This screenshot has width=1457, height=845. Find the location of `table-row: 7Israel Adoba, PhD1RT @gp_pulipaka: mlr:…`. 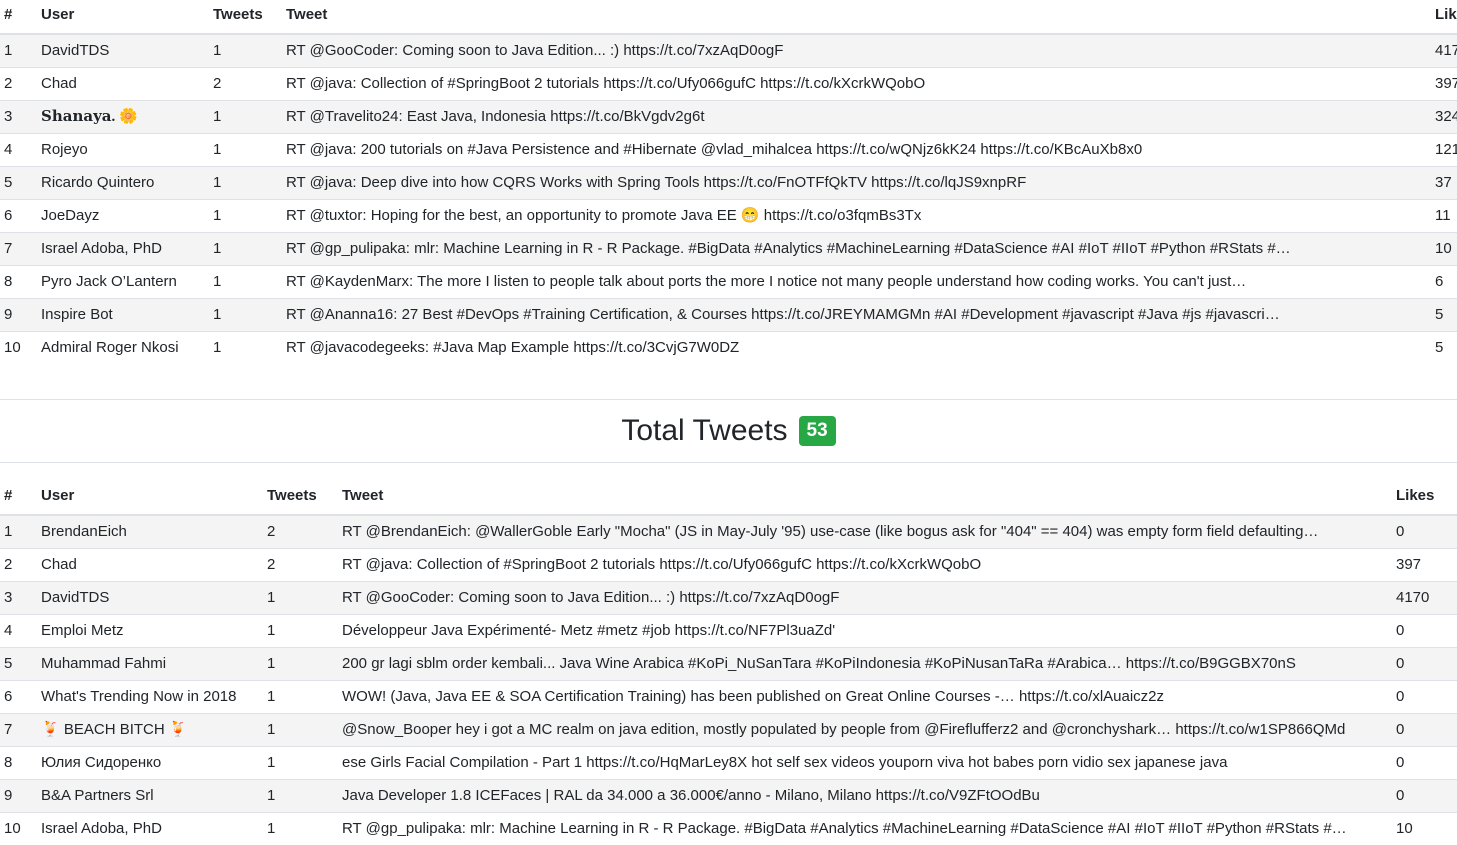

table-row: 7Israel Adoba, PhD1RT @gp_pulipaka: mlr:… is located at coordinates (728, 249).